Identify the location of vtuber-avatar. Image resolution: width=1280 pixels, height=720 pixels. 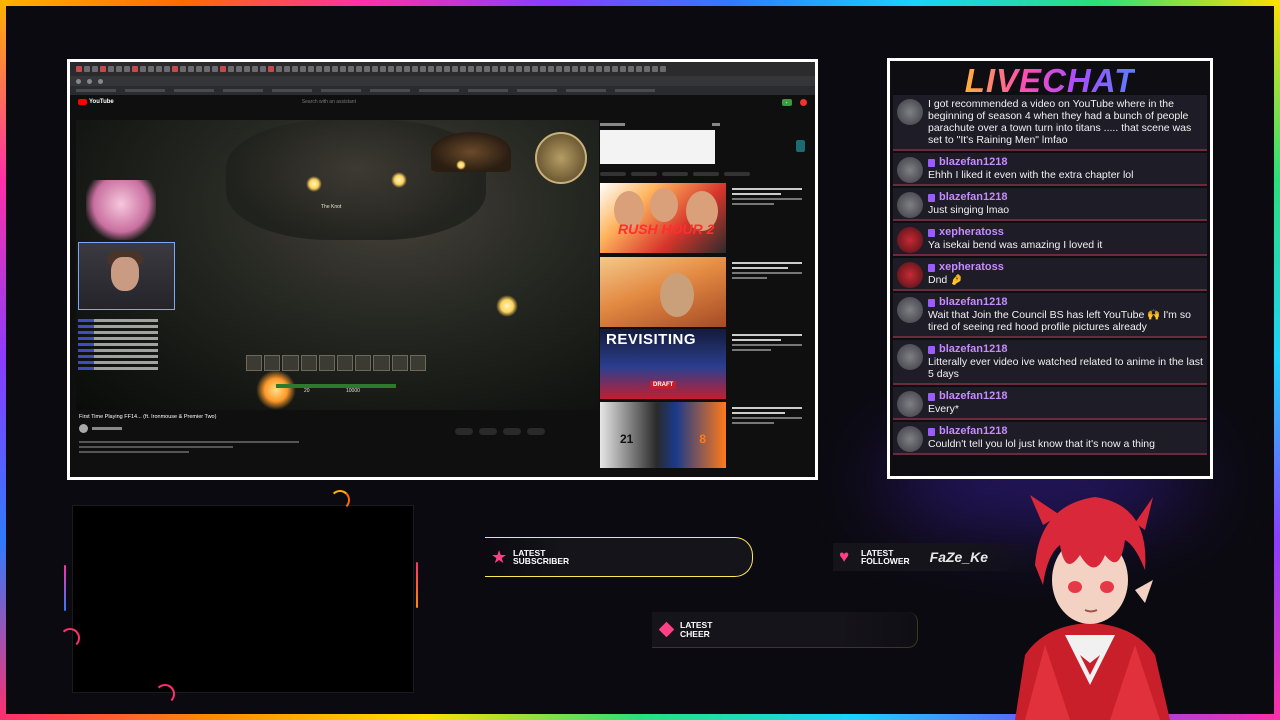
(1092, 607).